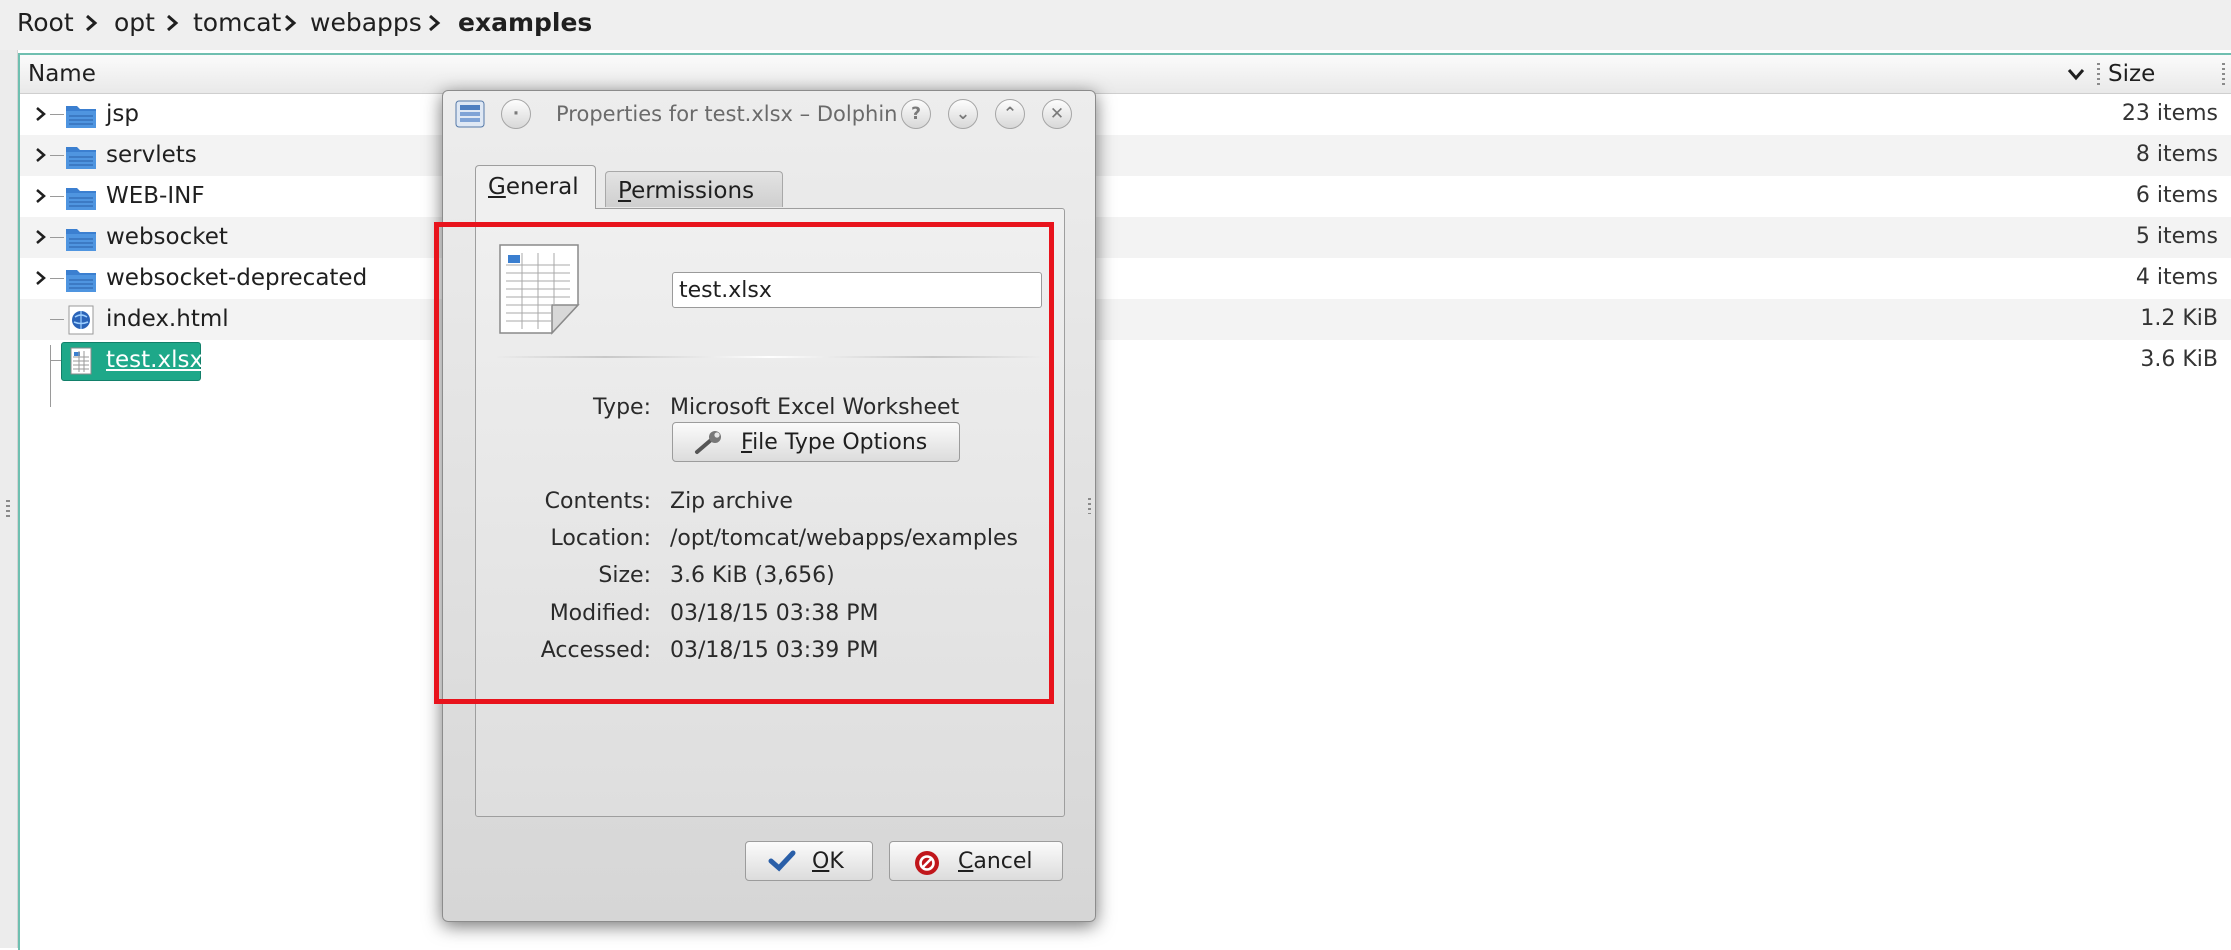 The height and width of the screenshot is (950, 2231). I want to click on breadcrumb-opt: opt, so click(134, 22).